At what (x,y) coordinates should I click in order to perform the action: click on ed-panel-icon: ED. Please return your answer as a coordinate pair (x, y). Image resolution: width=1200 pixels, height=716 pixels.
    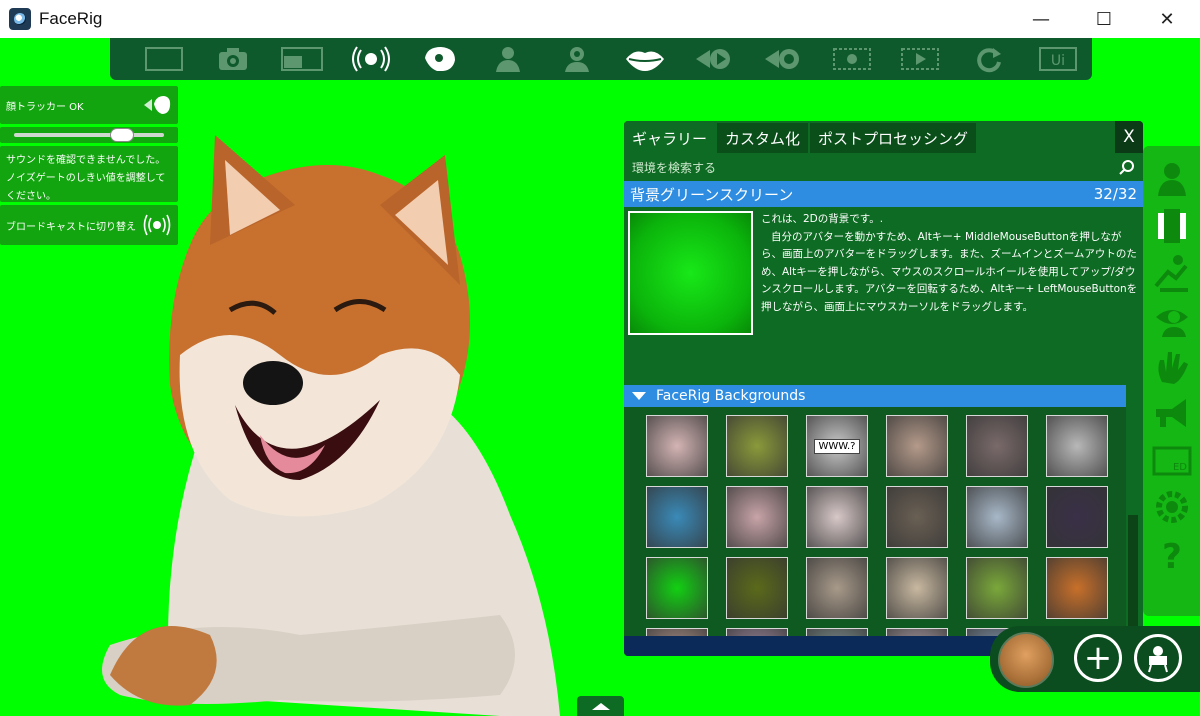
    Looking at the image, I should click on (1171, 461).